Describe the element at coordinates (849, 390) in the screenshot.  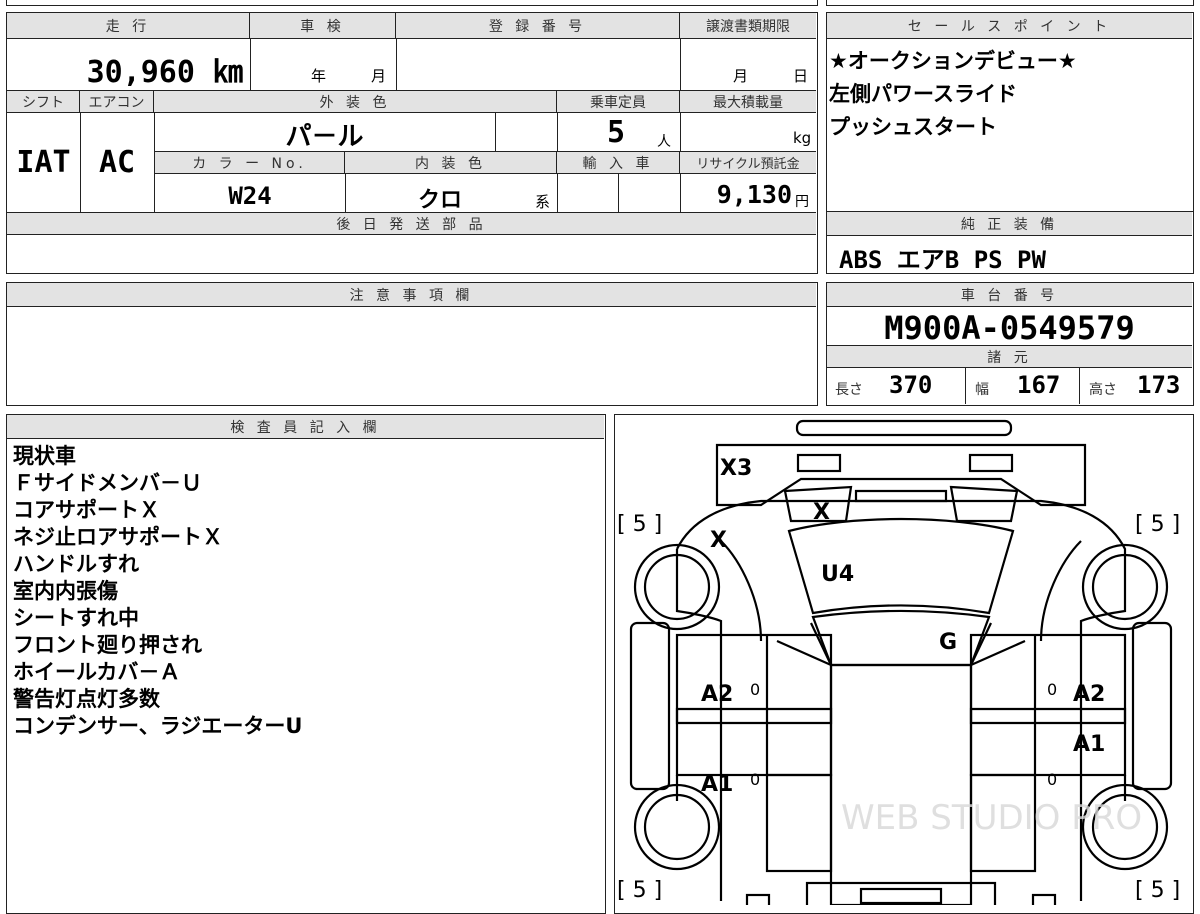
I see `length-label: 長さ` at that location.